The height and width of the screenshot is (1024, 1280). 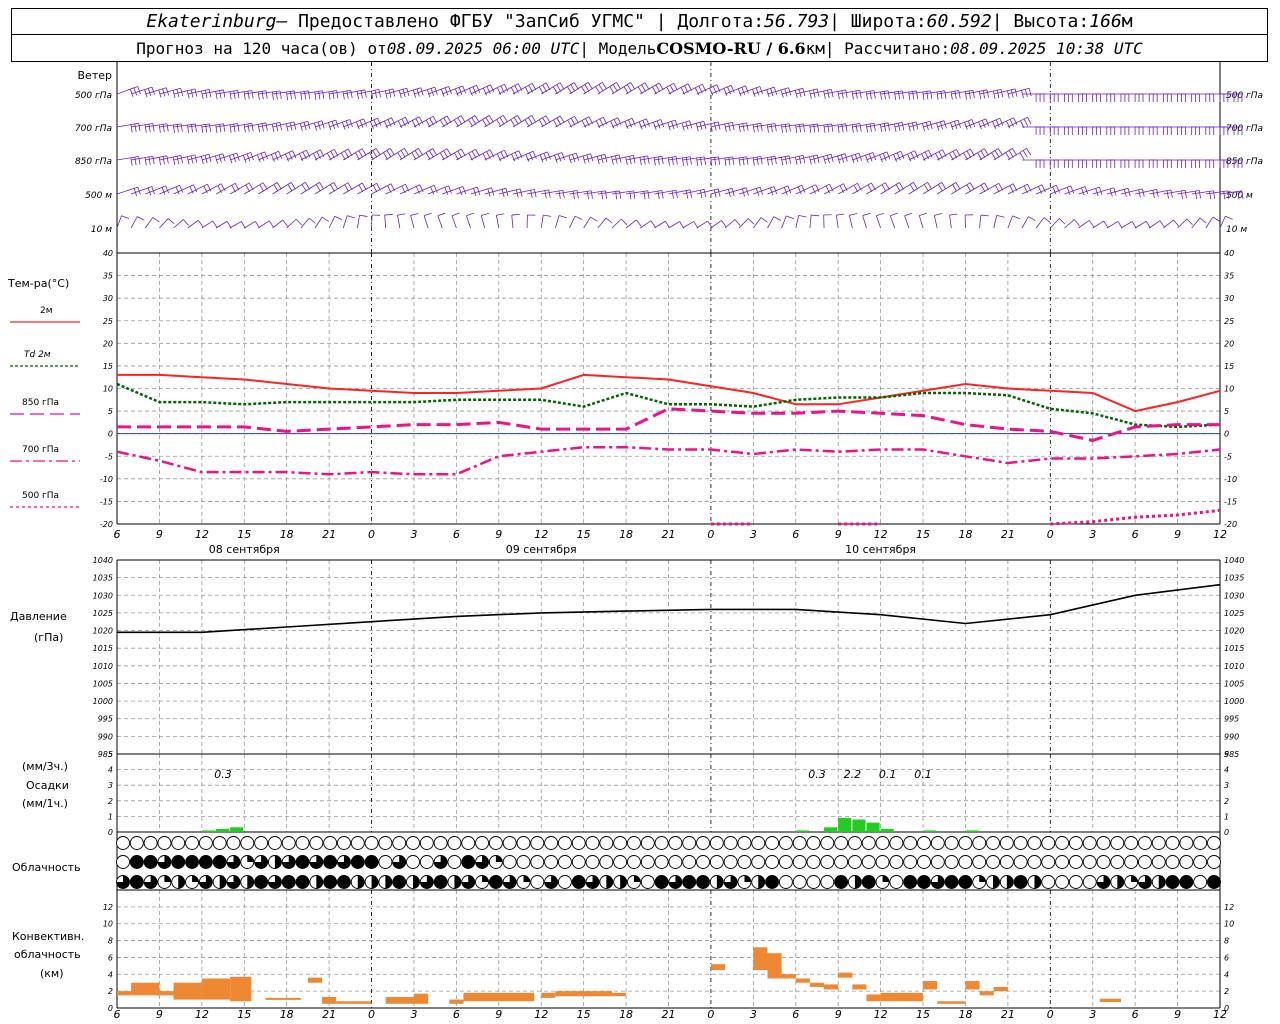 I want to click on hour-tick-label: 21, so click(x=669, y=534).